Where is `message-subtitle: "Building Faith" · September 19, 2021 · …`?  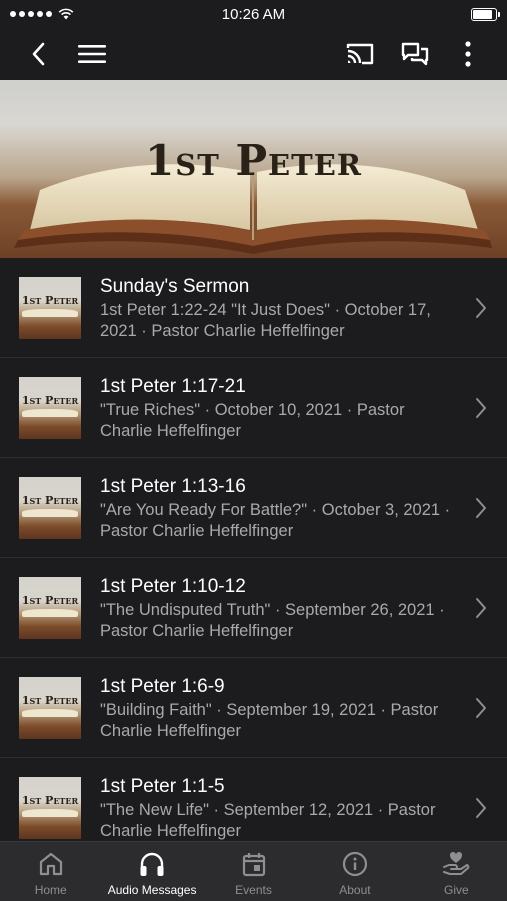
message-subtitle: "Building Faith" · September 19, 2021 · … is located at coordinates (269, 720).